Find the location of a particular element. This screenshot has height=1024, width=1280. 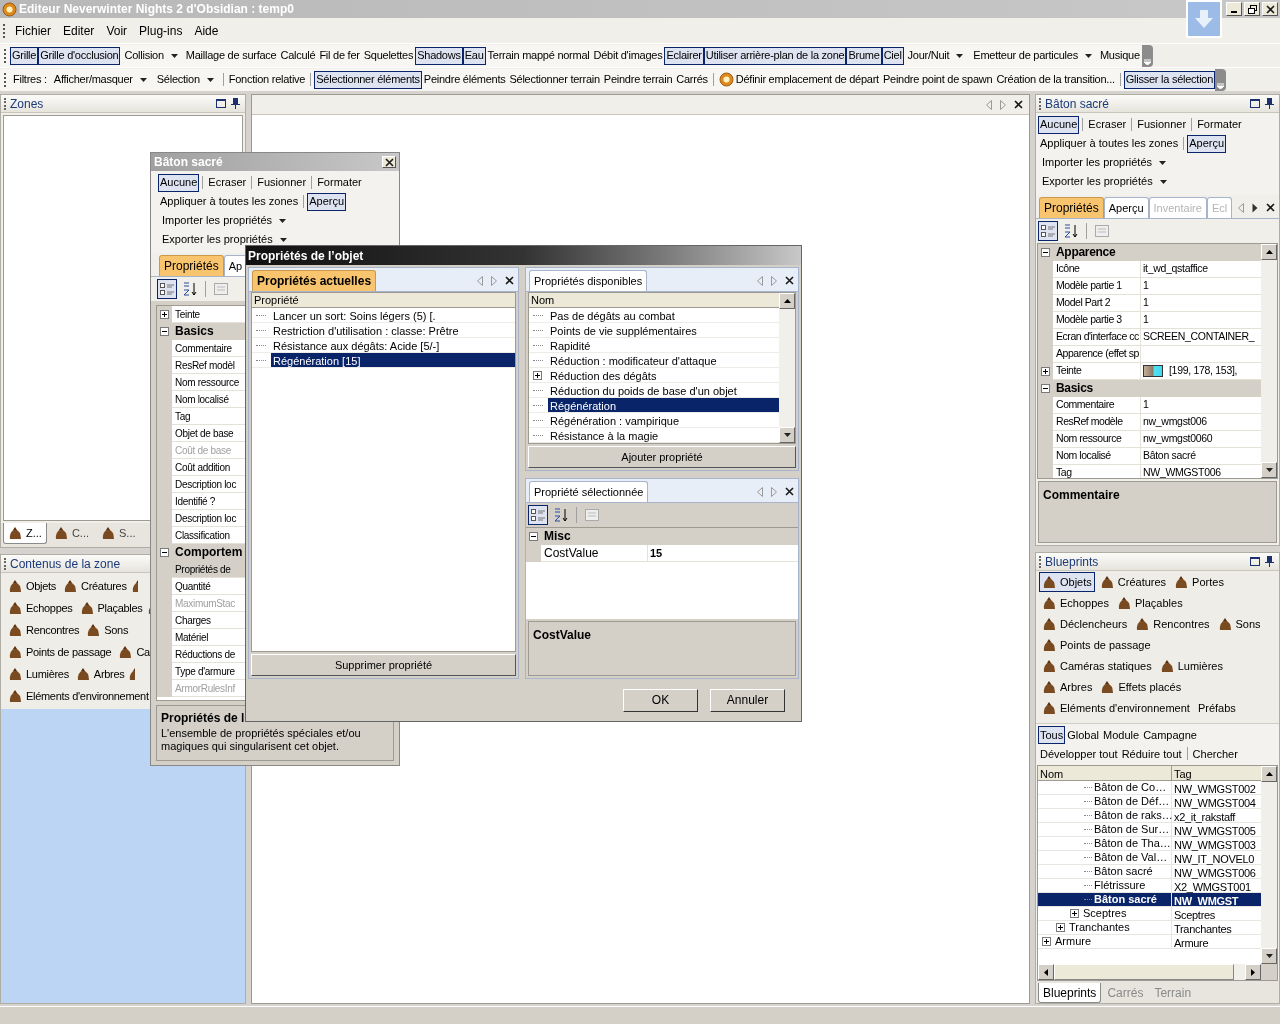

category-button: Rencontres is located at coordinates (1172, 624).